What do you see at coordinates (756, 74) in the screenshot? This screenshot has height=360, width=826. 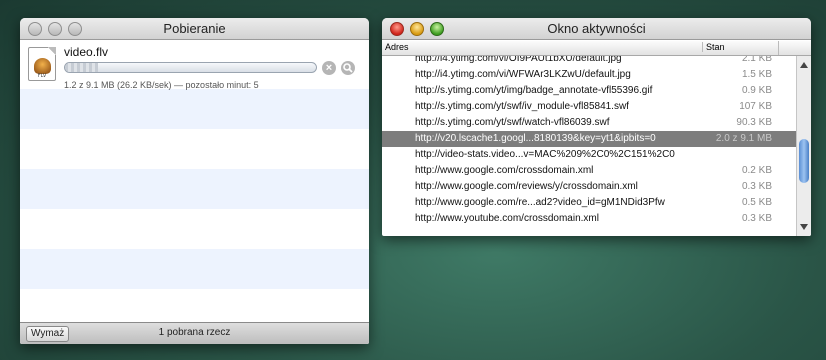 I see `row-status: 1.5 KB` at bounding box center [756, 74].